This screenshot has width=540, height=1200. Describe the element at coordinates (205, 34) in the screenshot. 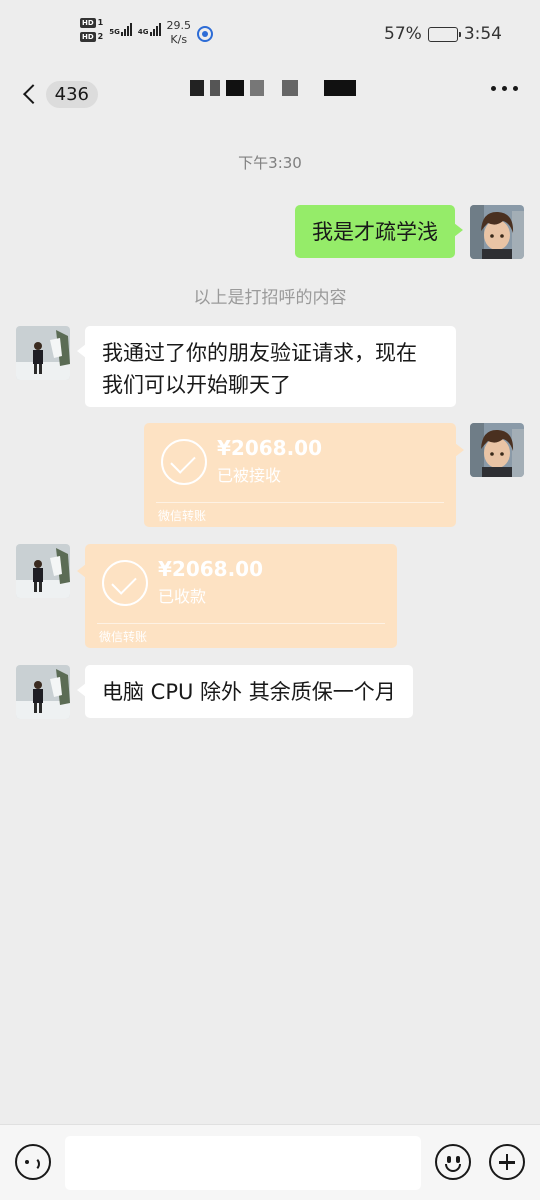

I see `app-notification-icon` at that location.